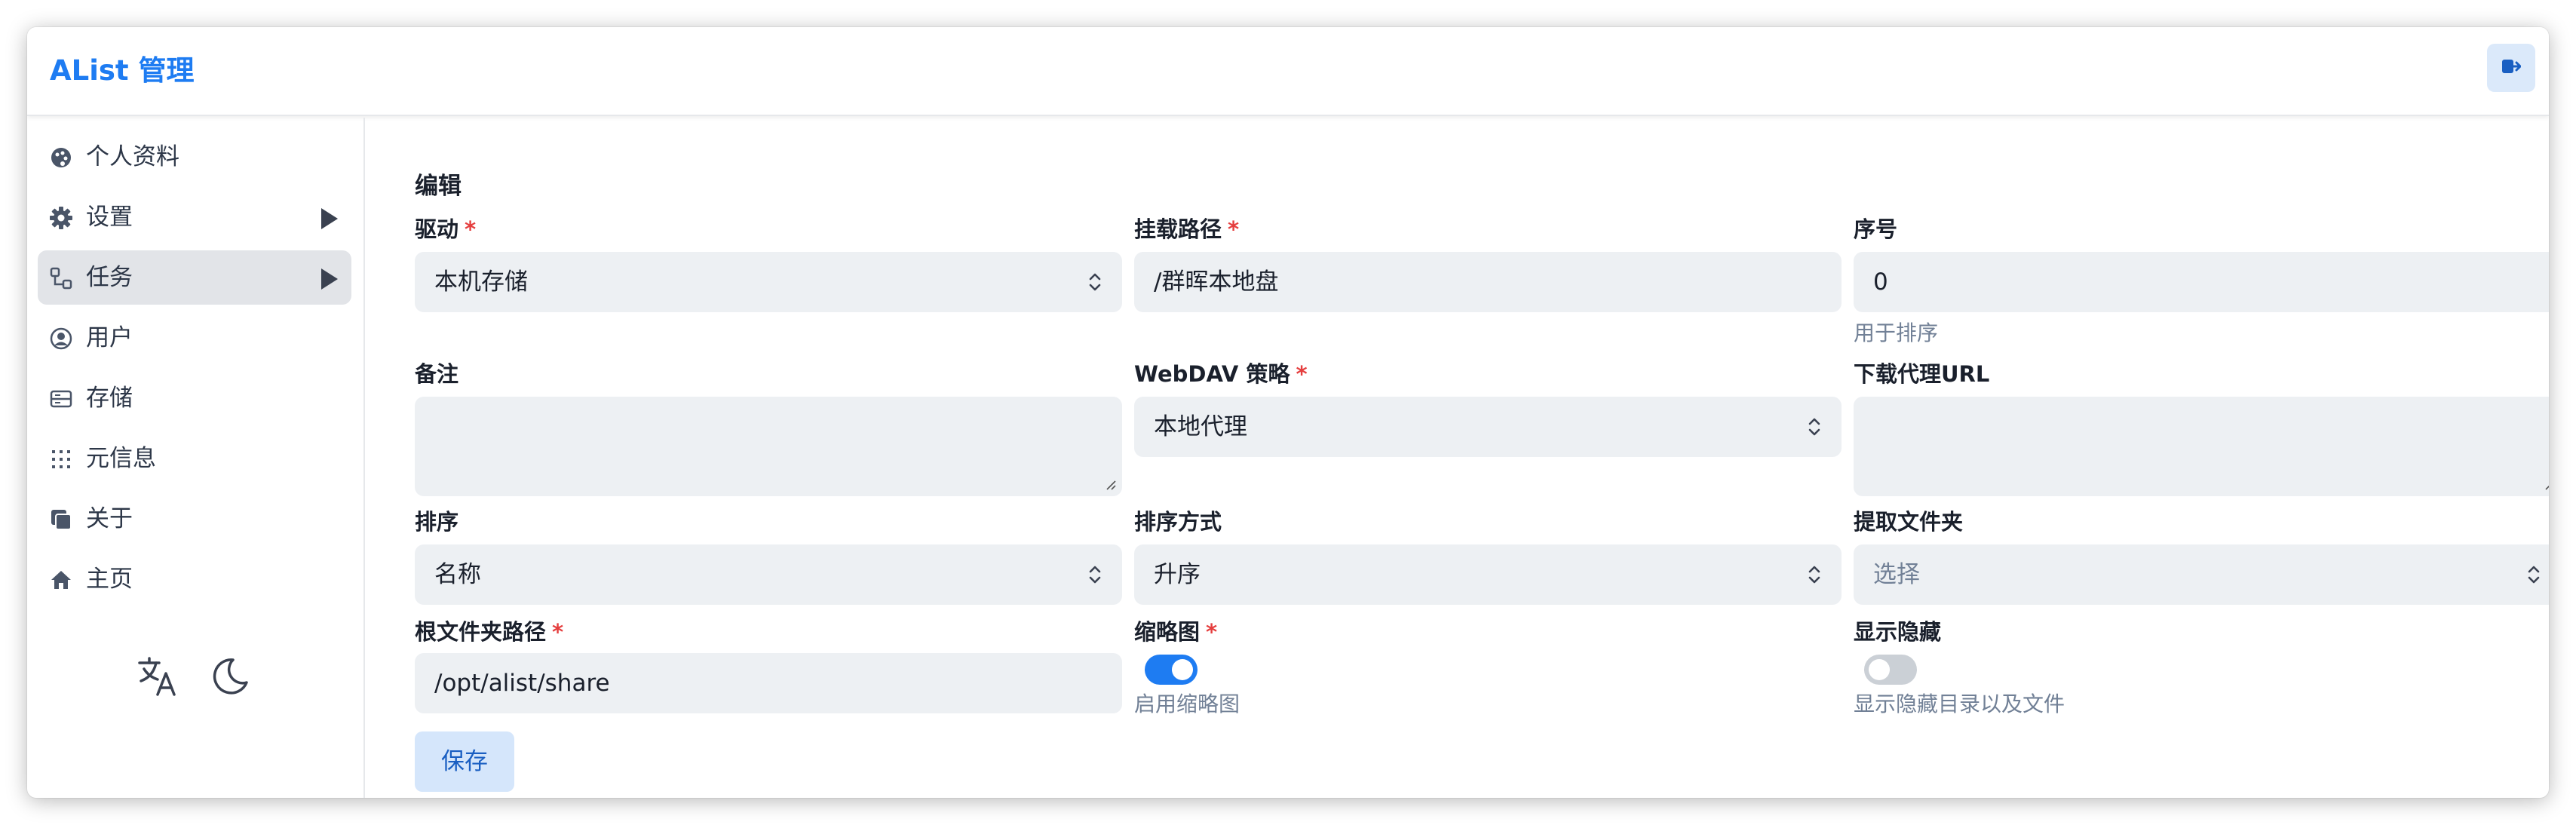 Image resolution: width=2576 pixels, height=825 pixels. I want to click on save-button: 保存, so click(464, 761).